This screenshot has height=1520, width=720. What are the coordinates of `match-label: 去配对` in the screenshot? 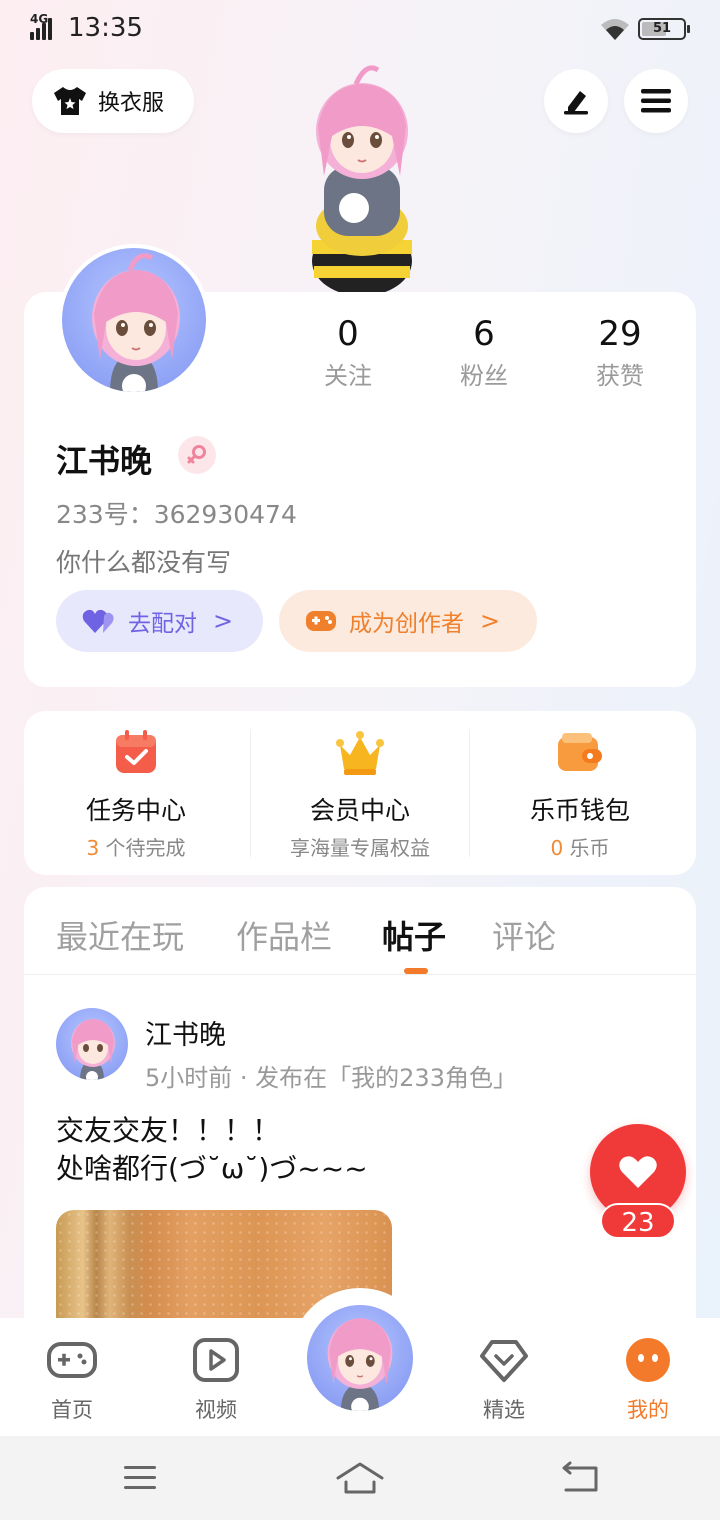 It's located at (162, 624).